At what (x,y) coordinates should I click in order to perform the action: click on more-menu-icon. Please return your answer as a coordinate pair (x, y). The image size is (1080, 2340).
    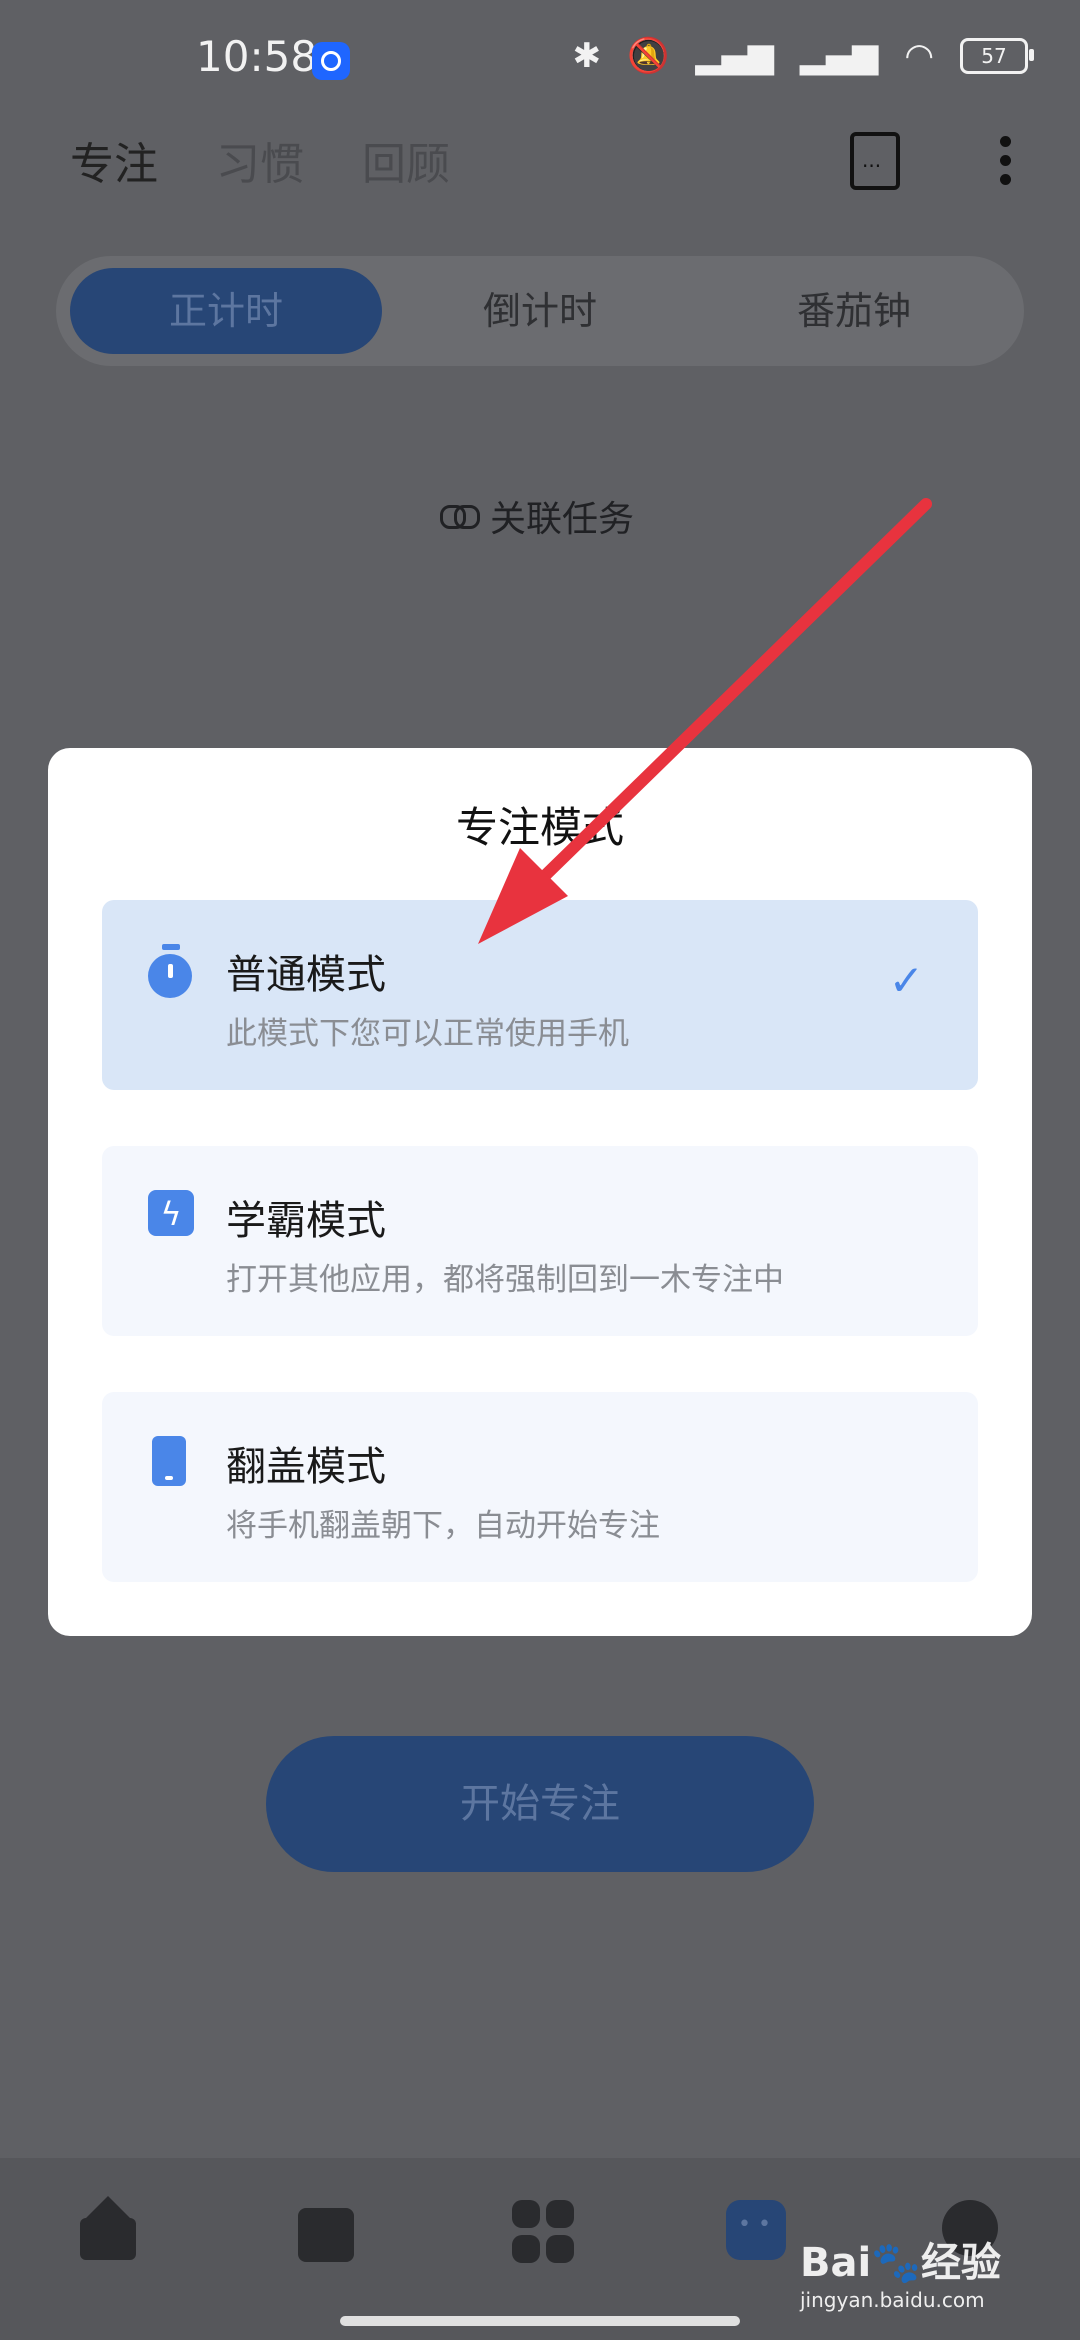
    Looking at the image, I should click on (1006, 164).